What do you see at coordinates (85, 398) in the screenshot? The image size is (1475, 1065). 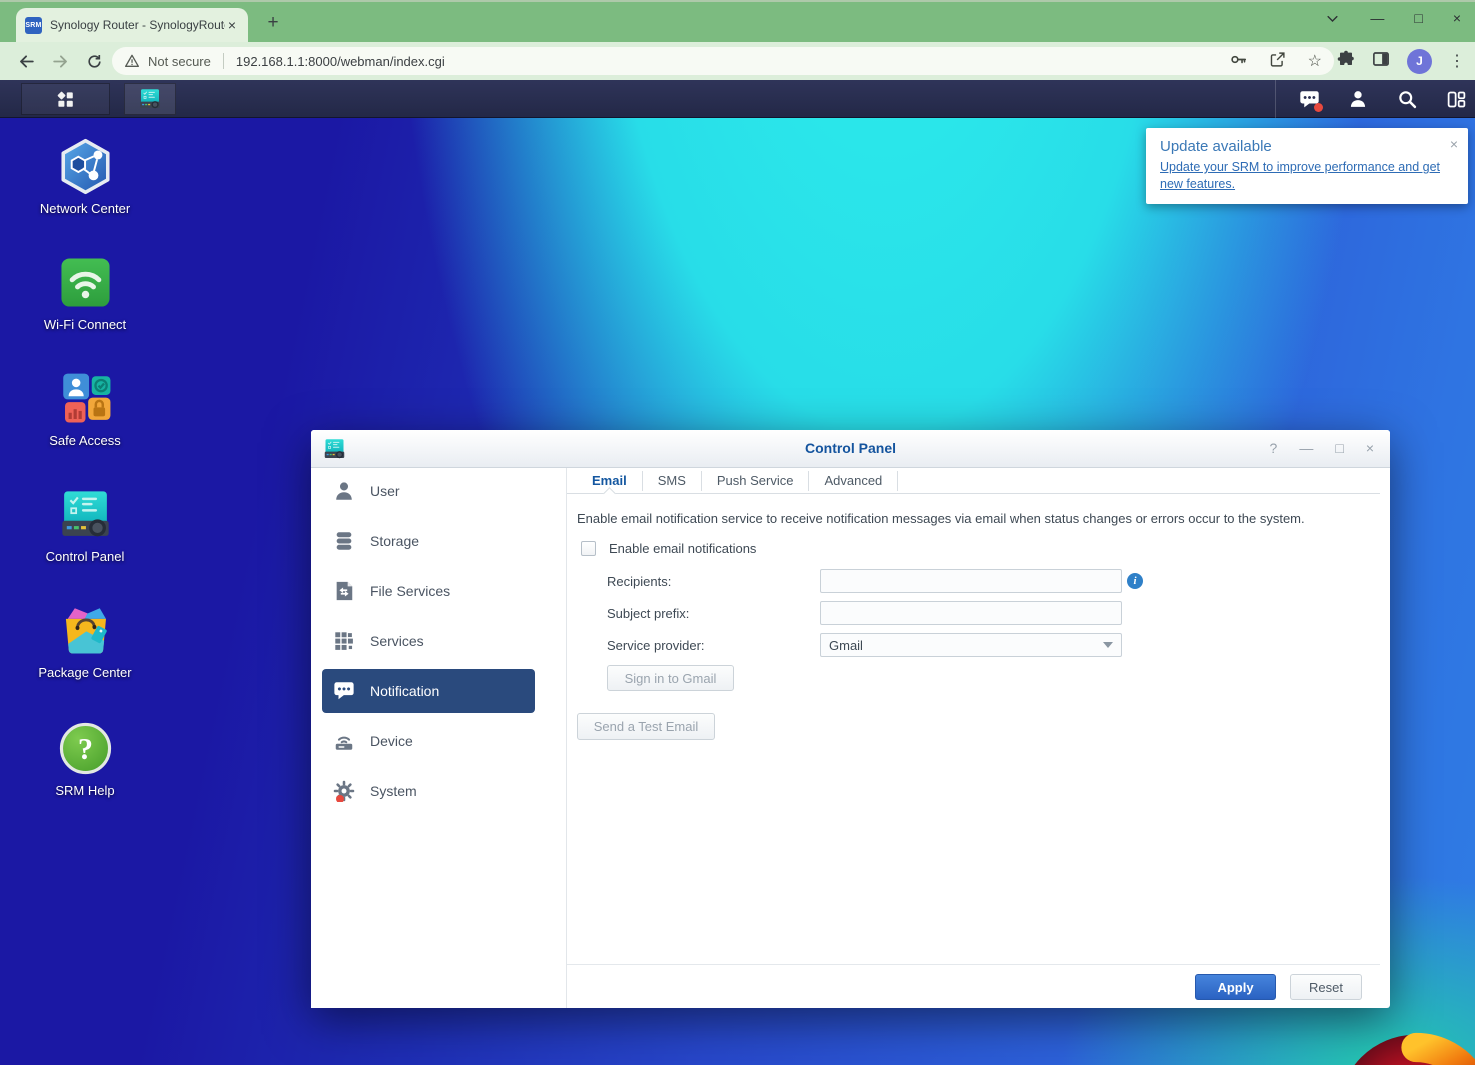 I see `safe-access-icon` at bounding box center [85, 398].